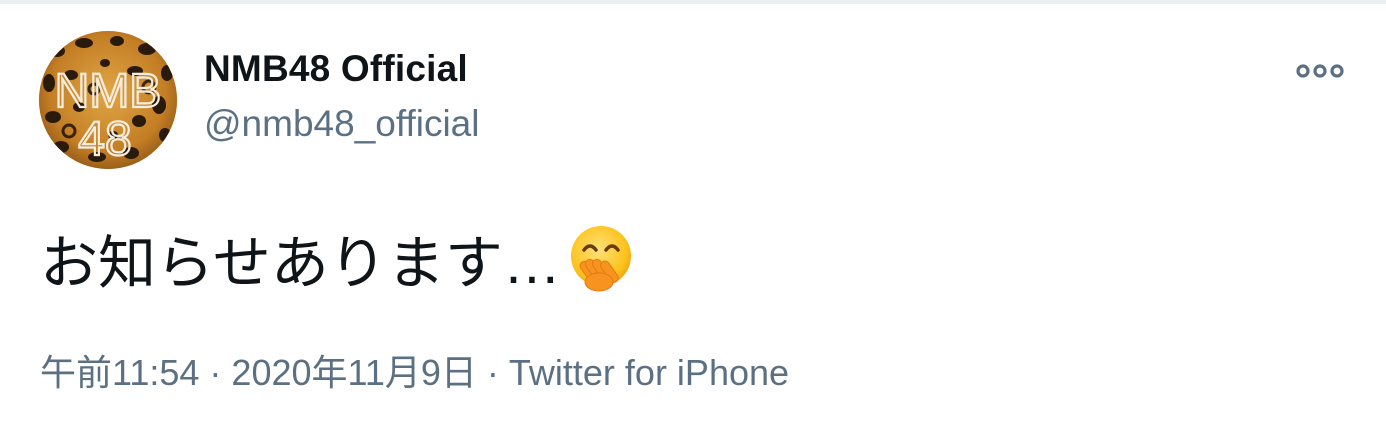 The image size is (1386, 421). Describe the element at coordinates (119, 372) in the screenshot. I see `tweet-time-link: 午前11:54` at that location.